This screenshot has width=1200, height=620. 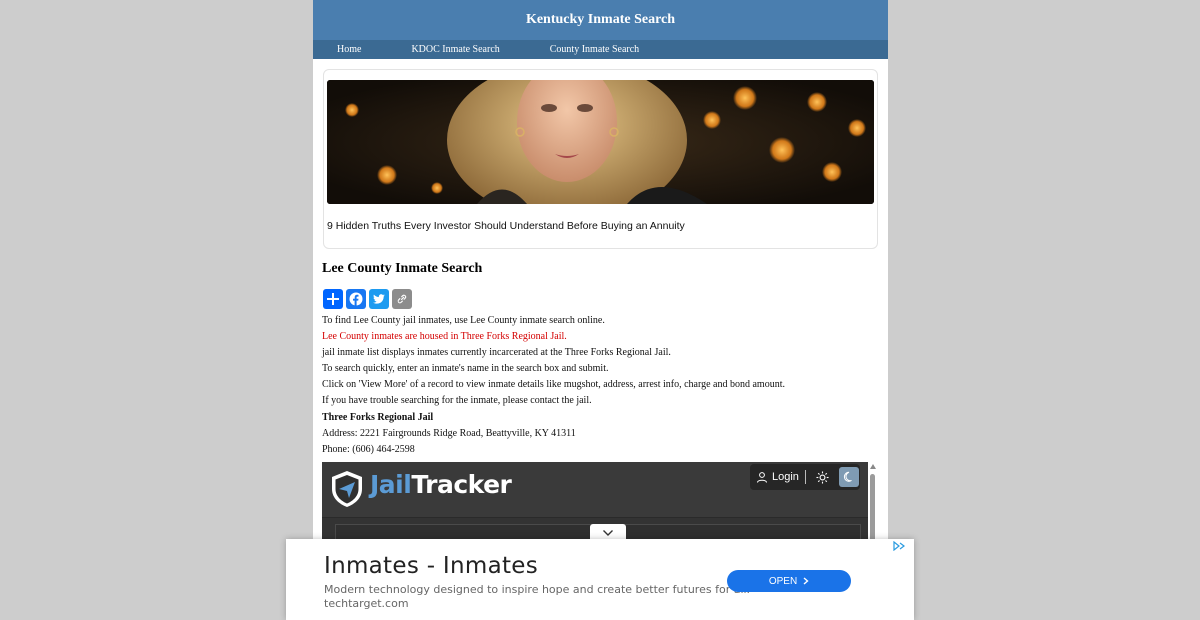 What do you see at coordinates (367, 299) in the screenshot?
I see `share-buttons` at bounding box center [367, 299].